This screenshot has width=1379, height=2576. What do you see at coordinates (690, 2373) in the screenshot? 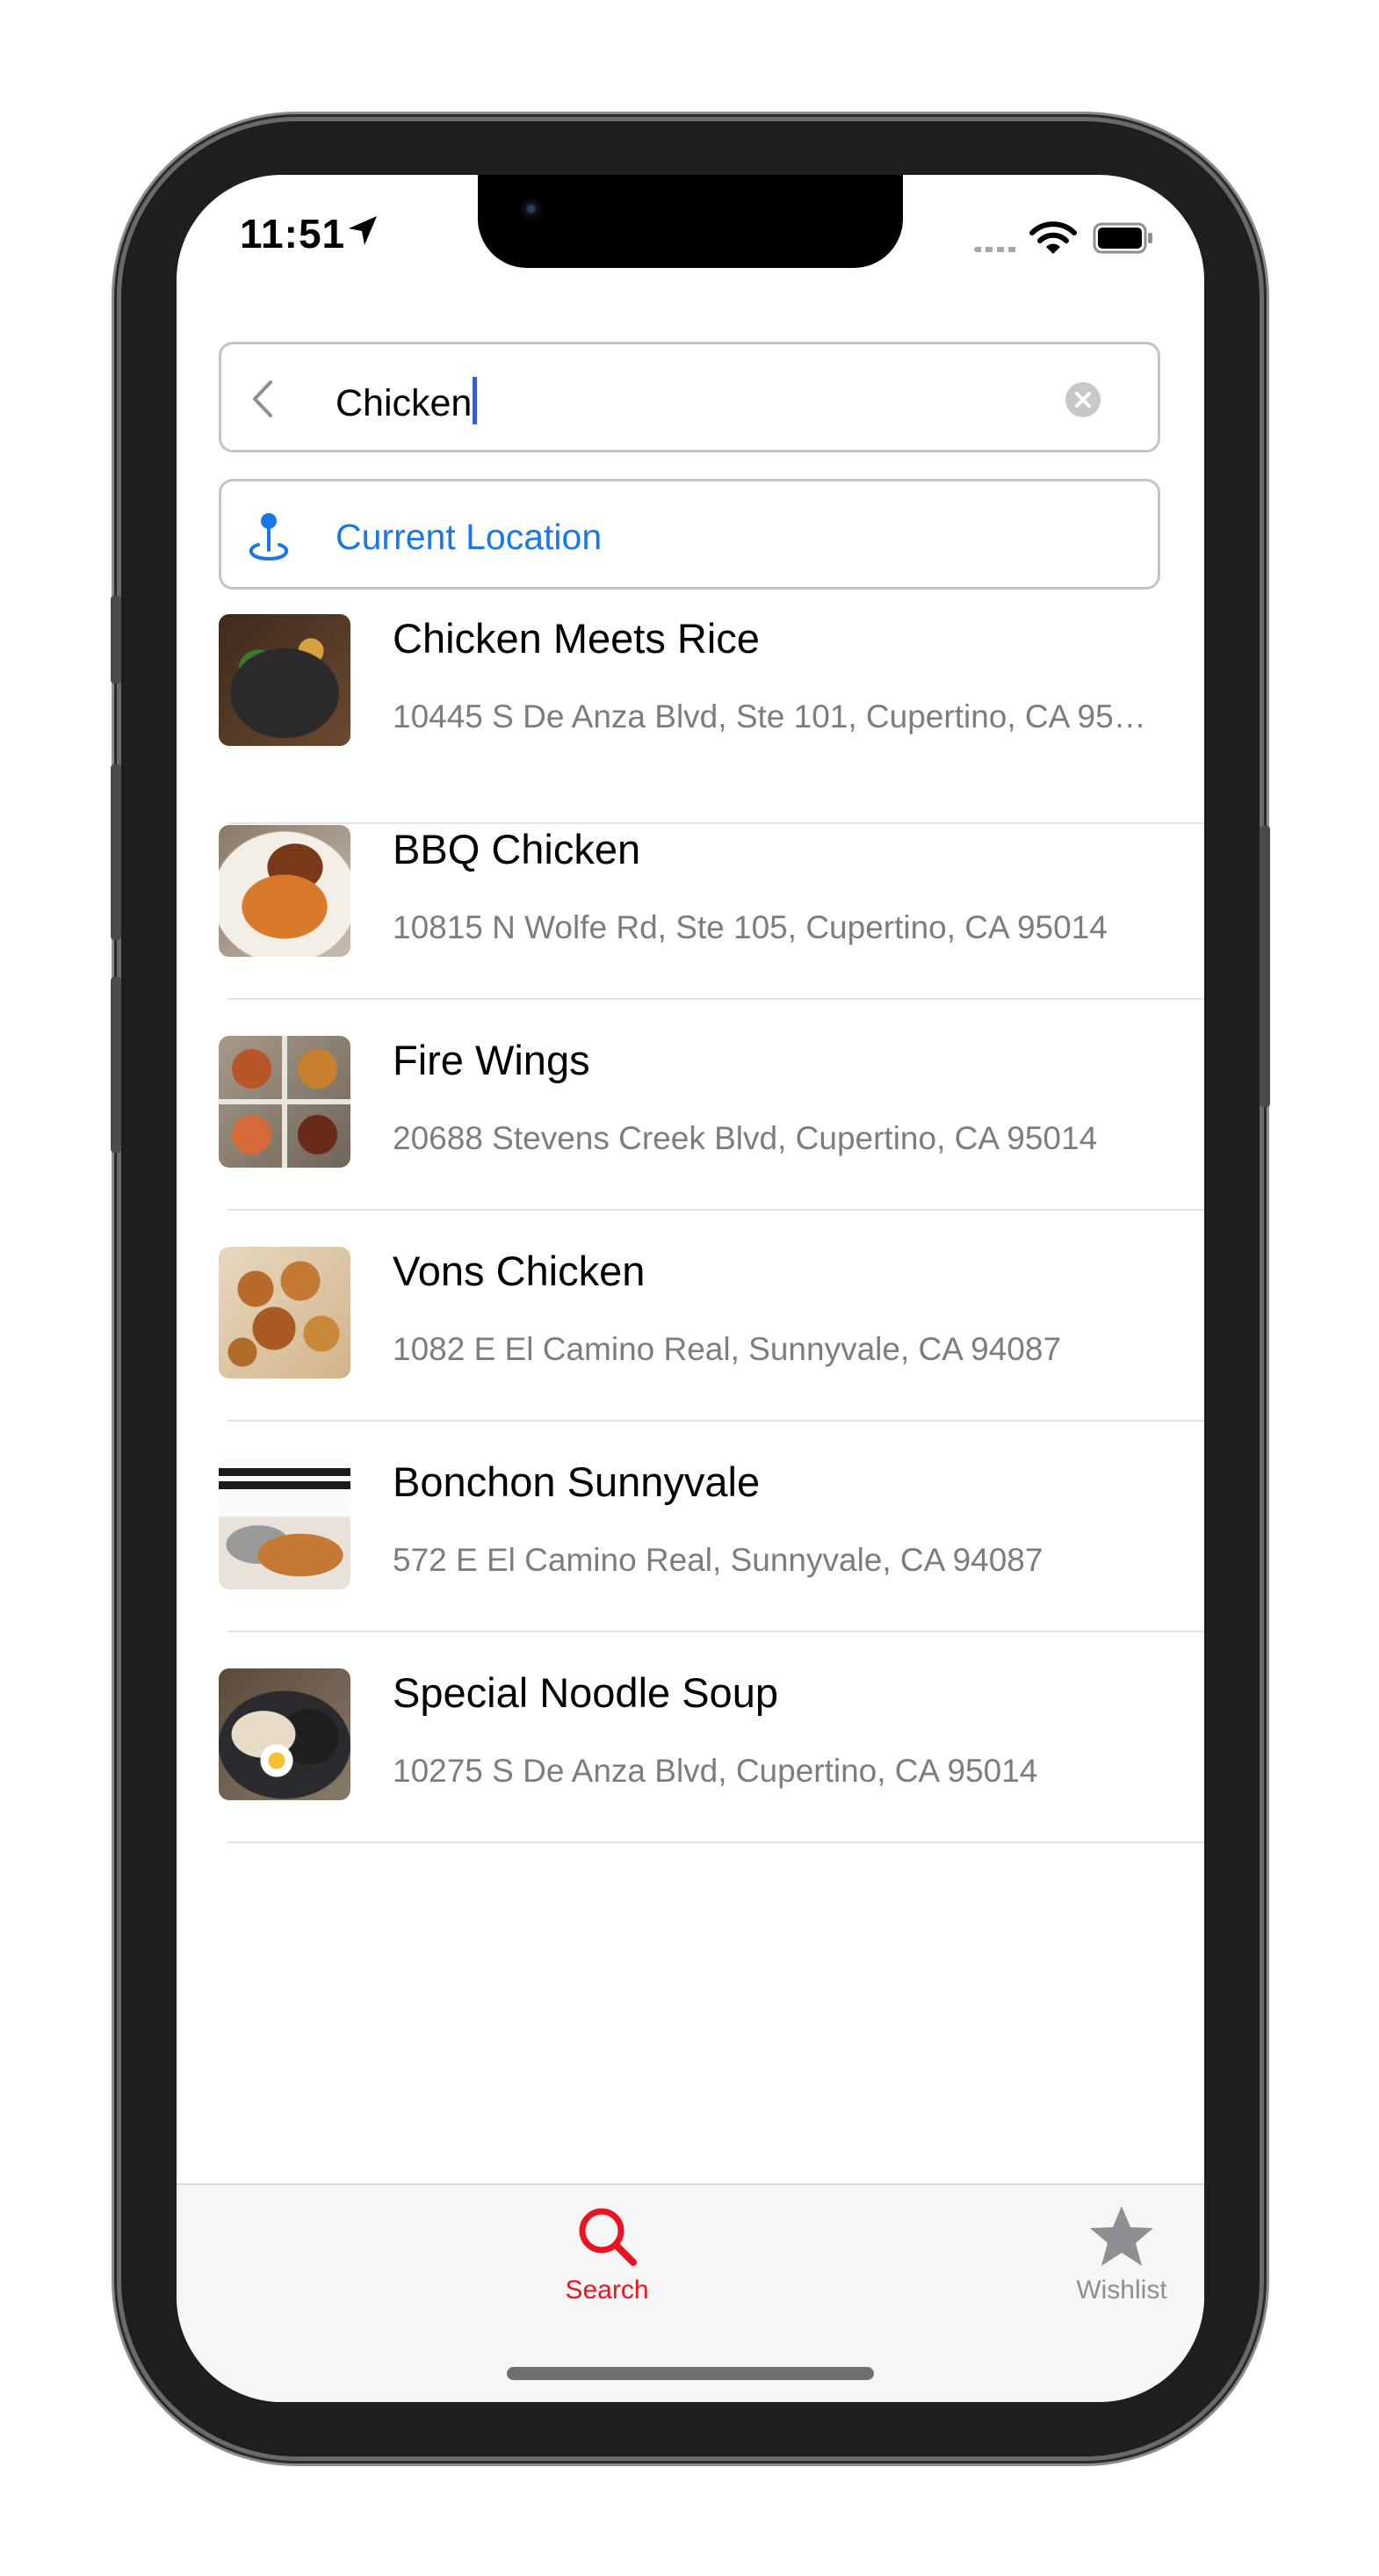
I see `home-indicator` at bounding box center [690, 2373].